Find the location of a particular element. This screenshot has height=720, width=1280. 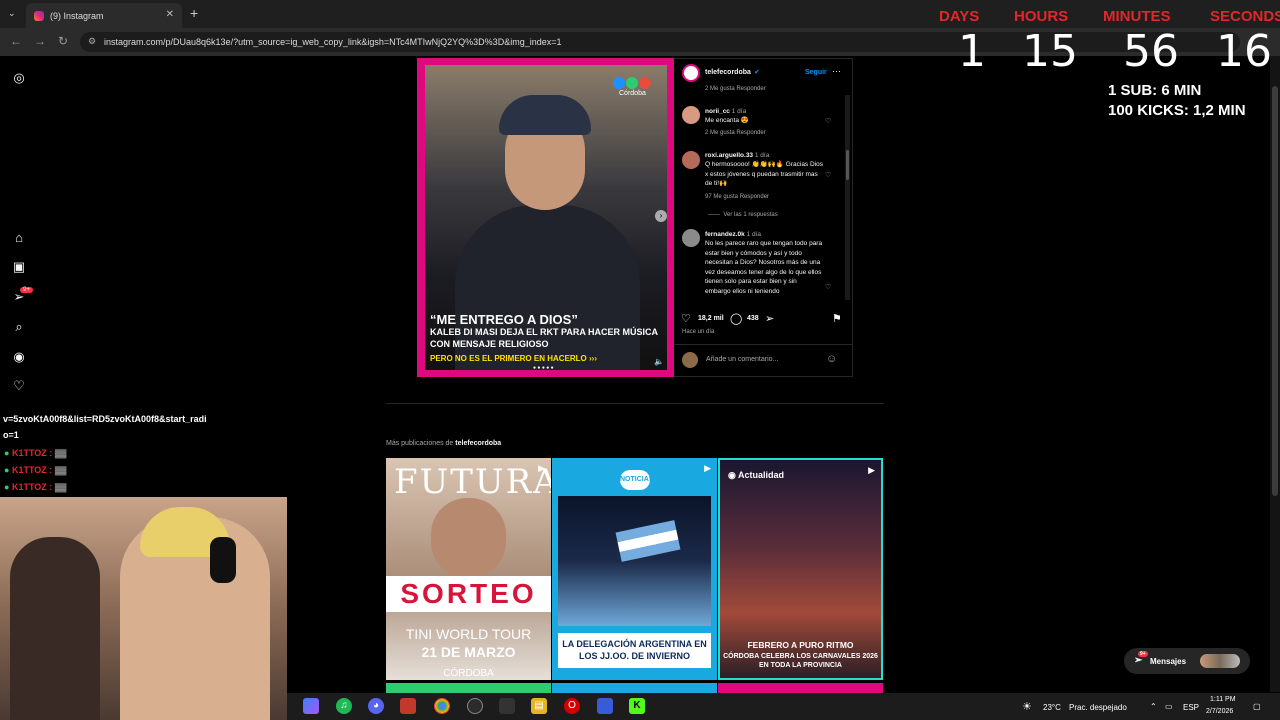

app-icon is located at coordinates (408, 706).